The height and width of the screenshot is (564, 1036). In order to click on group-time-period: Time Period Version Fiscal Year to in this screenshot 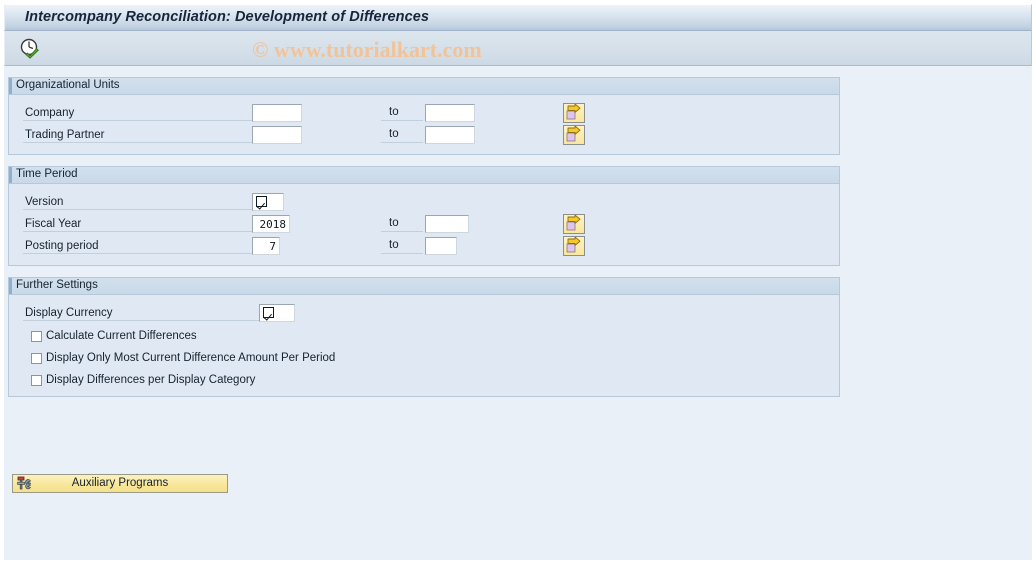, I will do `click(424, 216)`.